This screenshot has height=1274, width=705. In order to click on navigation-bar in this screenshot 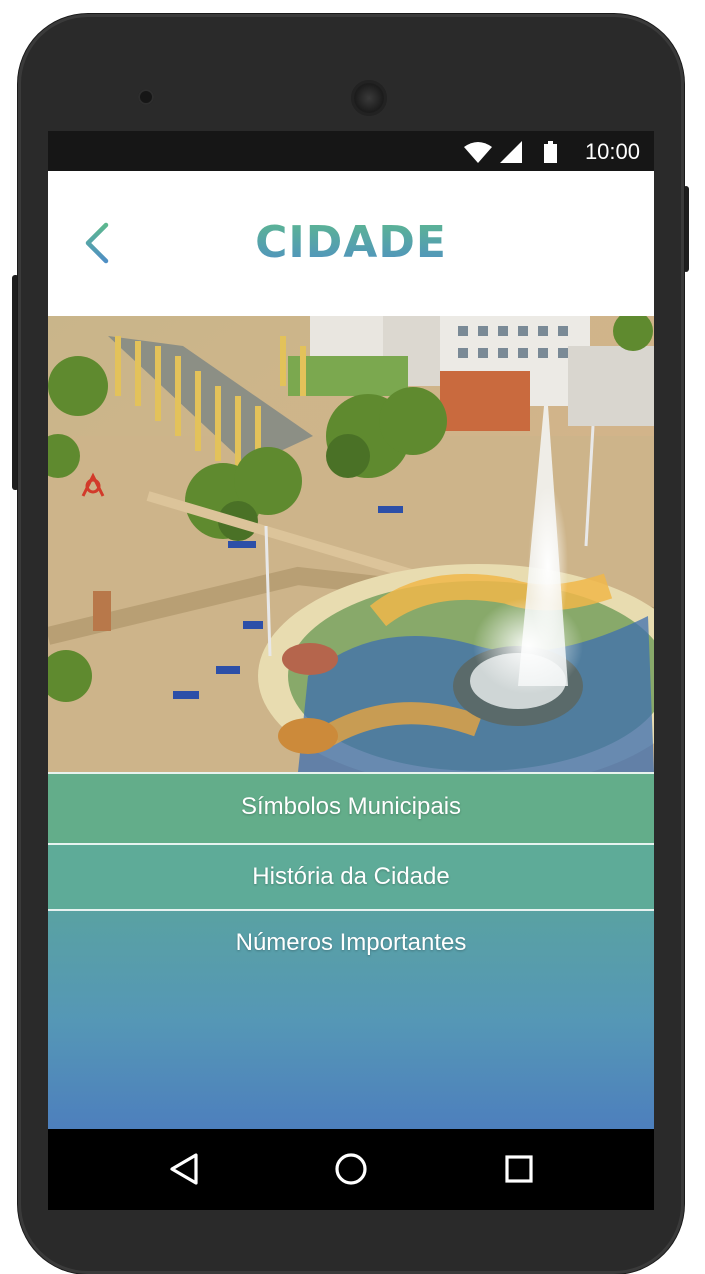, I will do `click(351, 1169)`.